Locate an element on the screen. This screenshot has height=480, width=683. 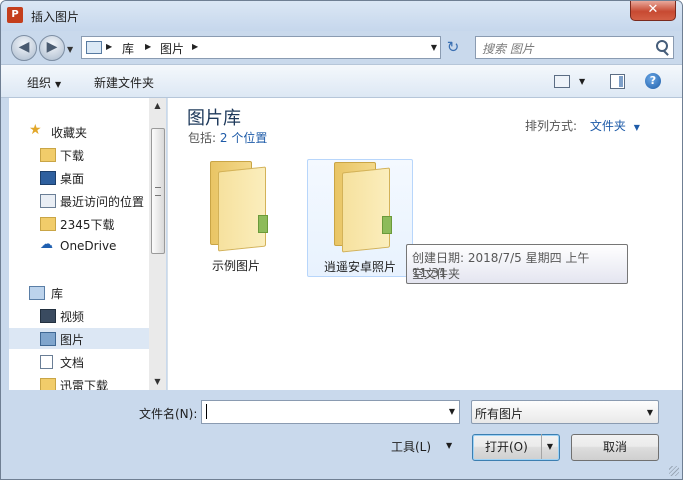
tooltip-folder-status: 空文件夹 is located at coordinates (436, 274).